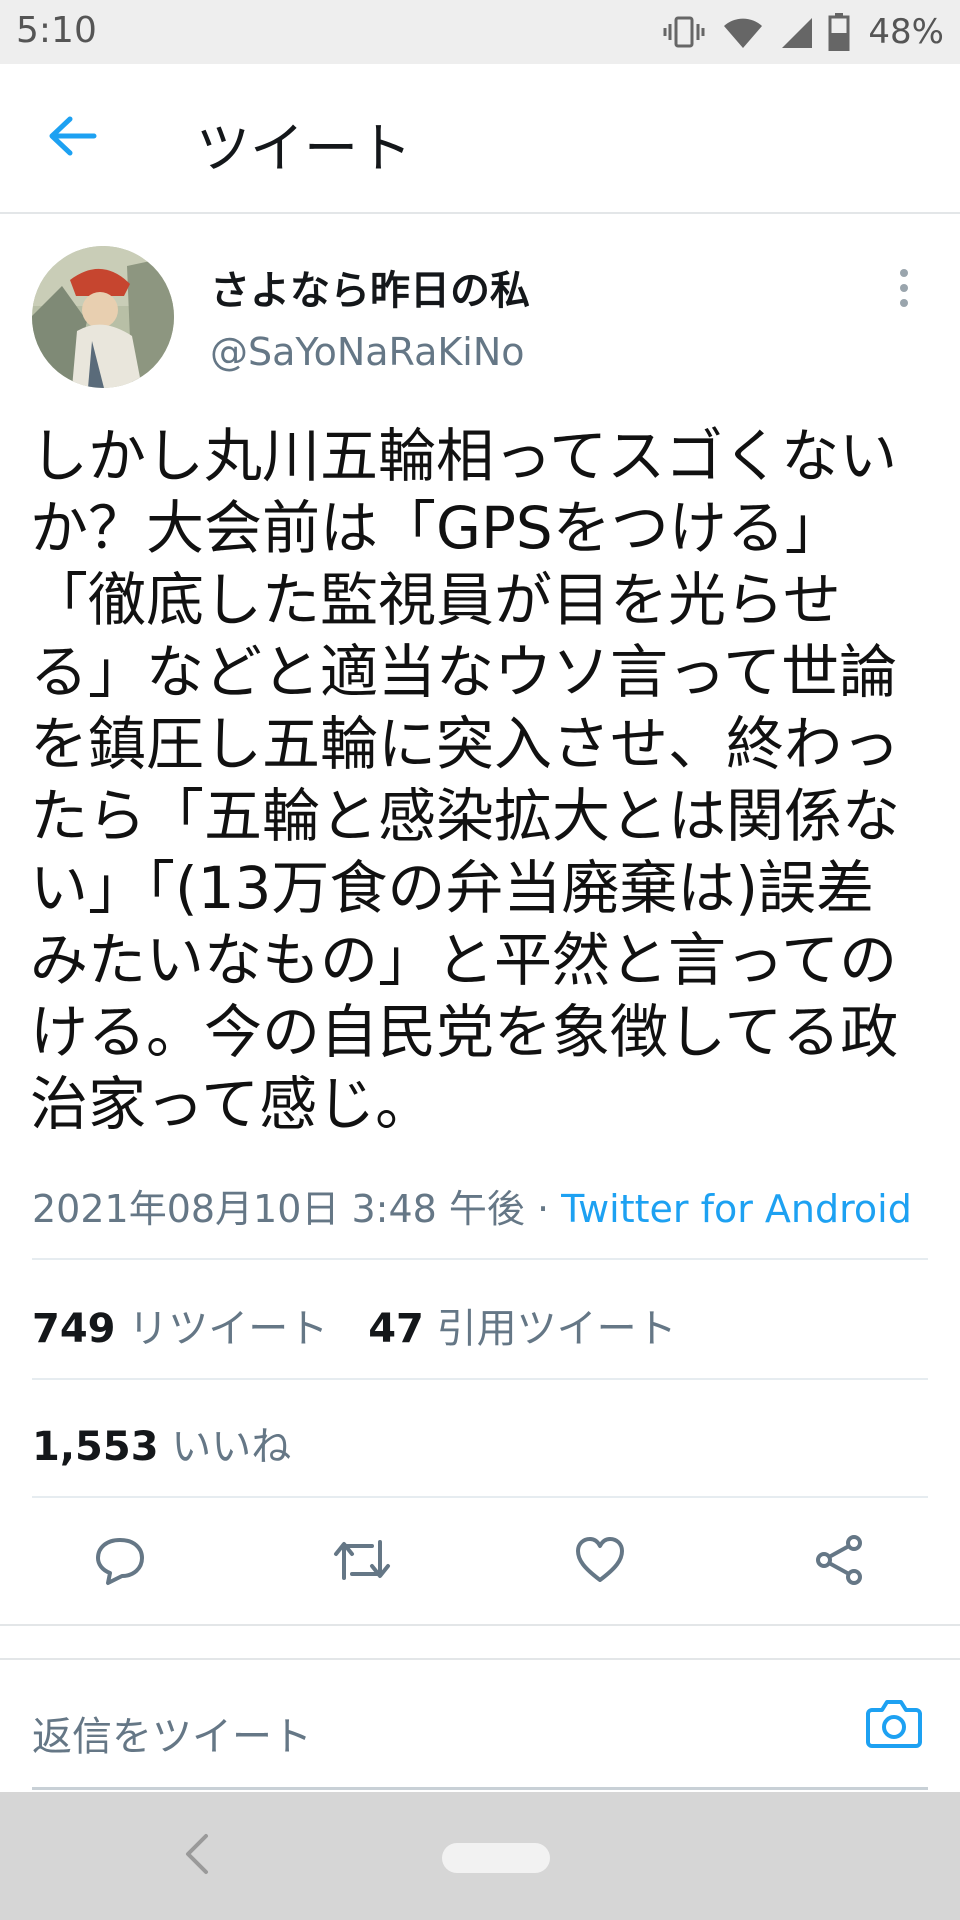  What do you see at coordinates (367, 352) in the screenshot?
I see `user-handle: @SaYoNaRaKiNo` at bounding box center [367, 352].